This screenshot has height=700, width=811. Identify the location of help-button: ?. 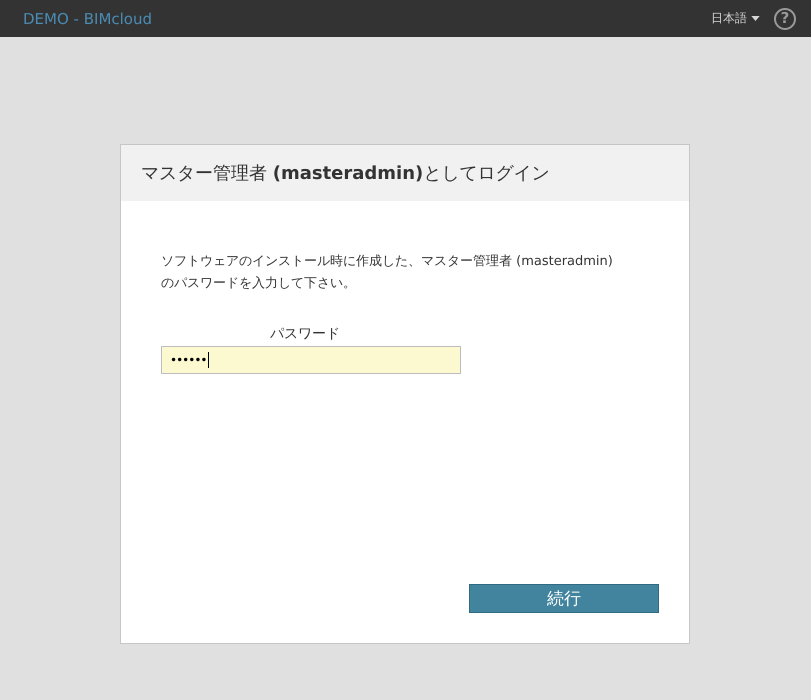
(785, 19).